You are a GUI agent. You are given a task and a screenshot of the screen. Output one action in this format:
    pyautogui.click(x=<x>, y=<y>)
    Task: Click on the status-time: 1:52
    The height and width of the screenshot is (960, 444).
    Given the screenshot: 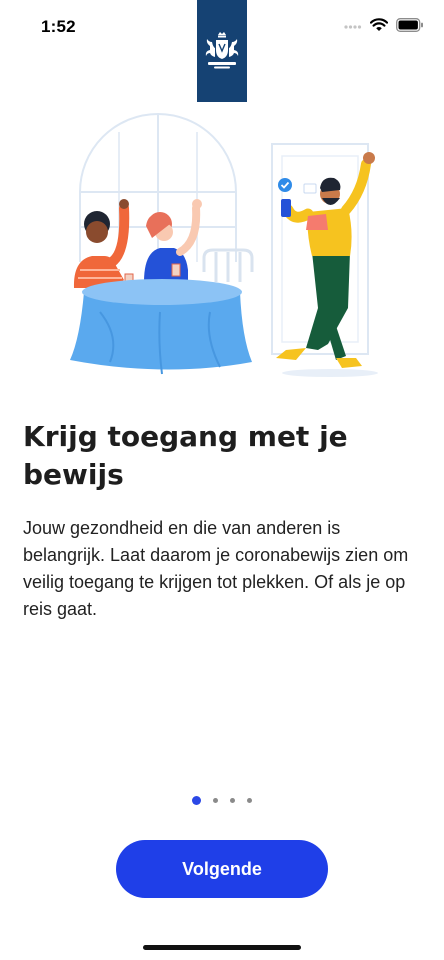 What is the action you would take?
    pyautogui.click(x=58, y=26)
    